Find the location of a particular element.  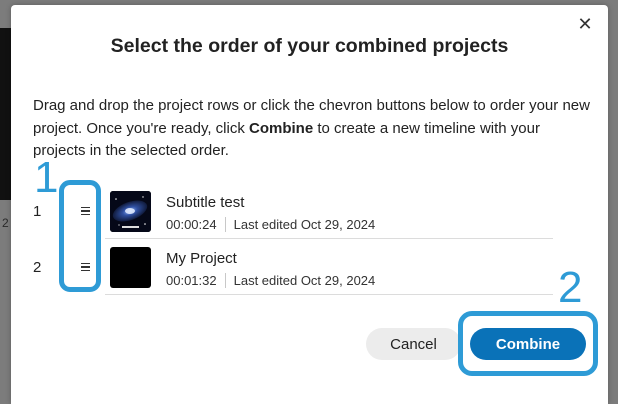

project-meta: 00:00:24 Last edited Oct 29, 2024 is located at coordinates (270, 224).